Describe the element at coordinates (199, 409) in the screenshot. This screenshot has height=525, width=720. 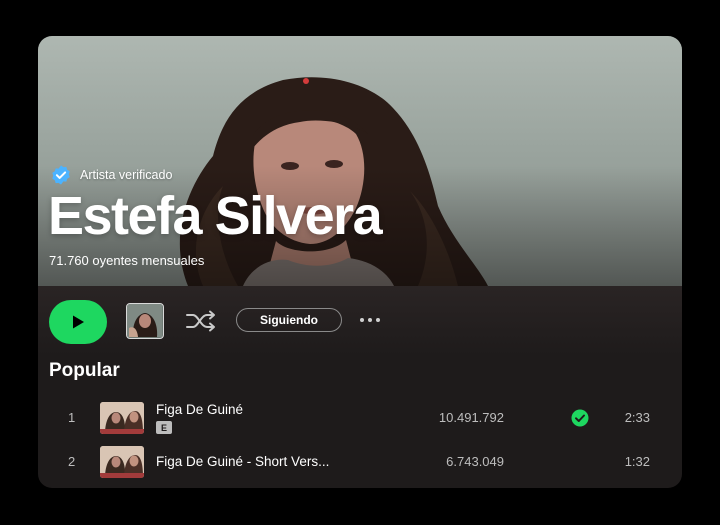
I see `track-title: Figa De Guiné` at that location.